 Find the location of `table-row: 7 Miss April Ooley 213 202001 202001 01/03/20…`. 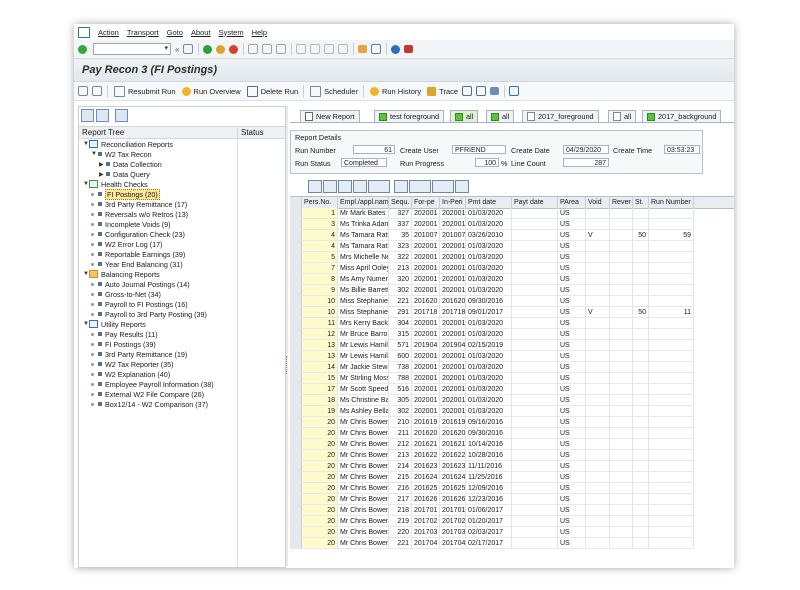

table-row: 7 Miss April Ooley 213 202001 202001 01/03/20… is located at coordinates (512, 268).